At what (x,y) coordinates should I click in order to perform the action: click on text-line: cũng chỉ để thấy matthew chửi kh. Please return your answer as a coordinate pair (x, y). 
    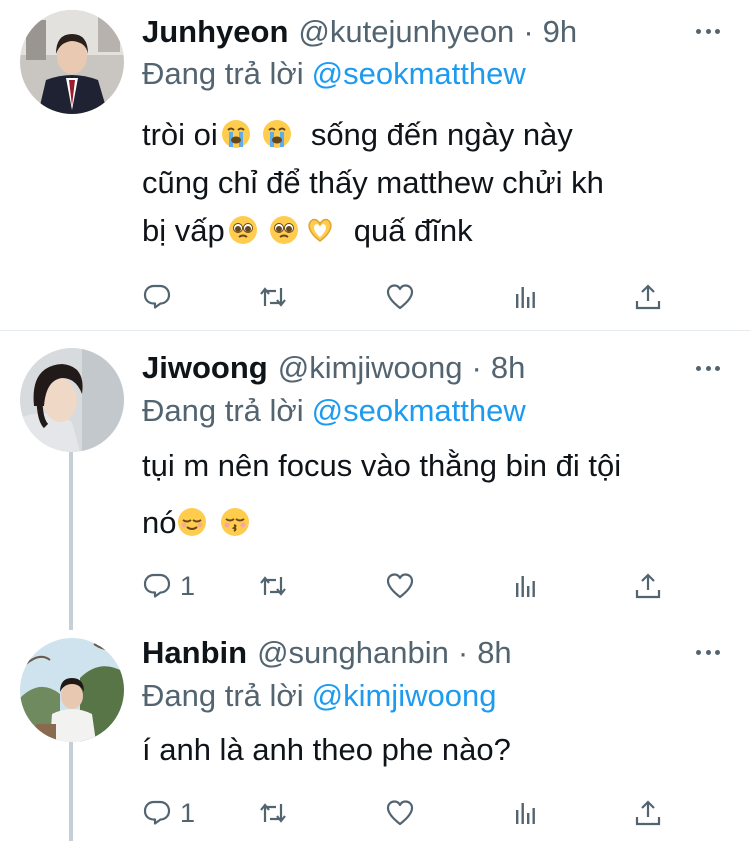
    Looking at the image, I should click on (373, 182).